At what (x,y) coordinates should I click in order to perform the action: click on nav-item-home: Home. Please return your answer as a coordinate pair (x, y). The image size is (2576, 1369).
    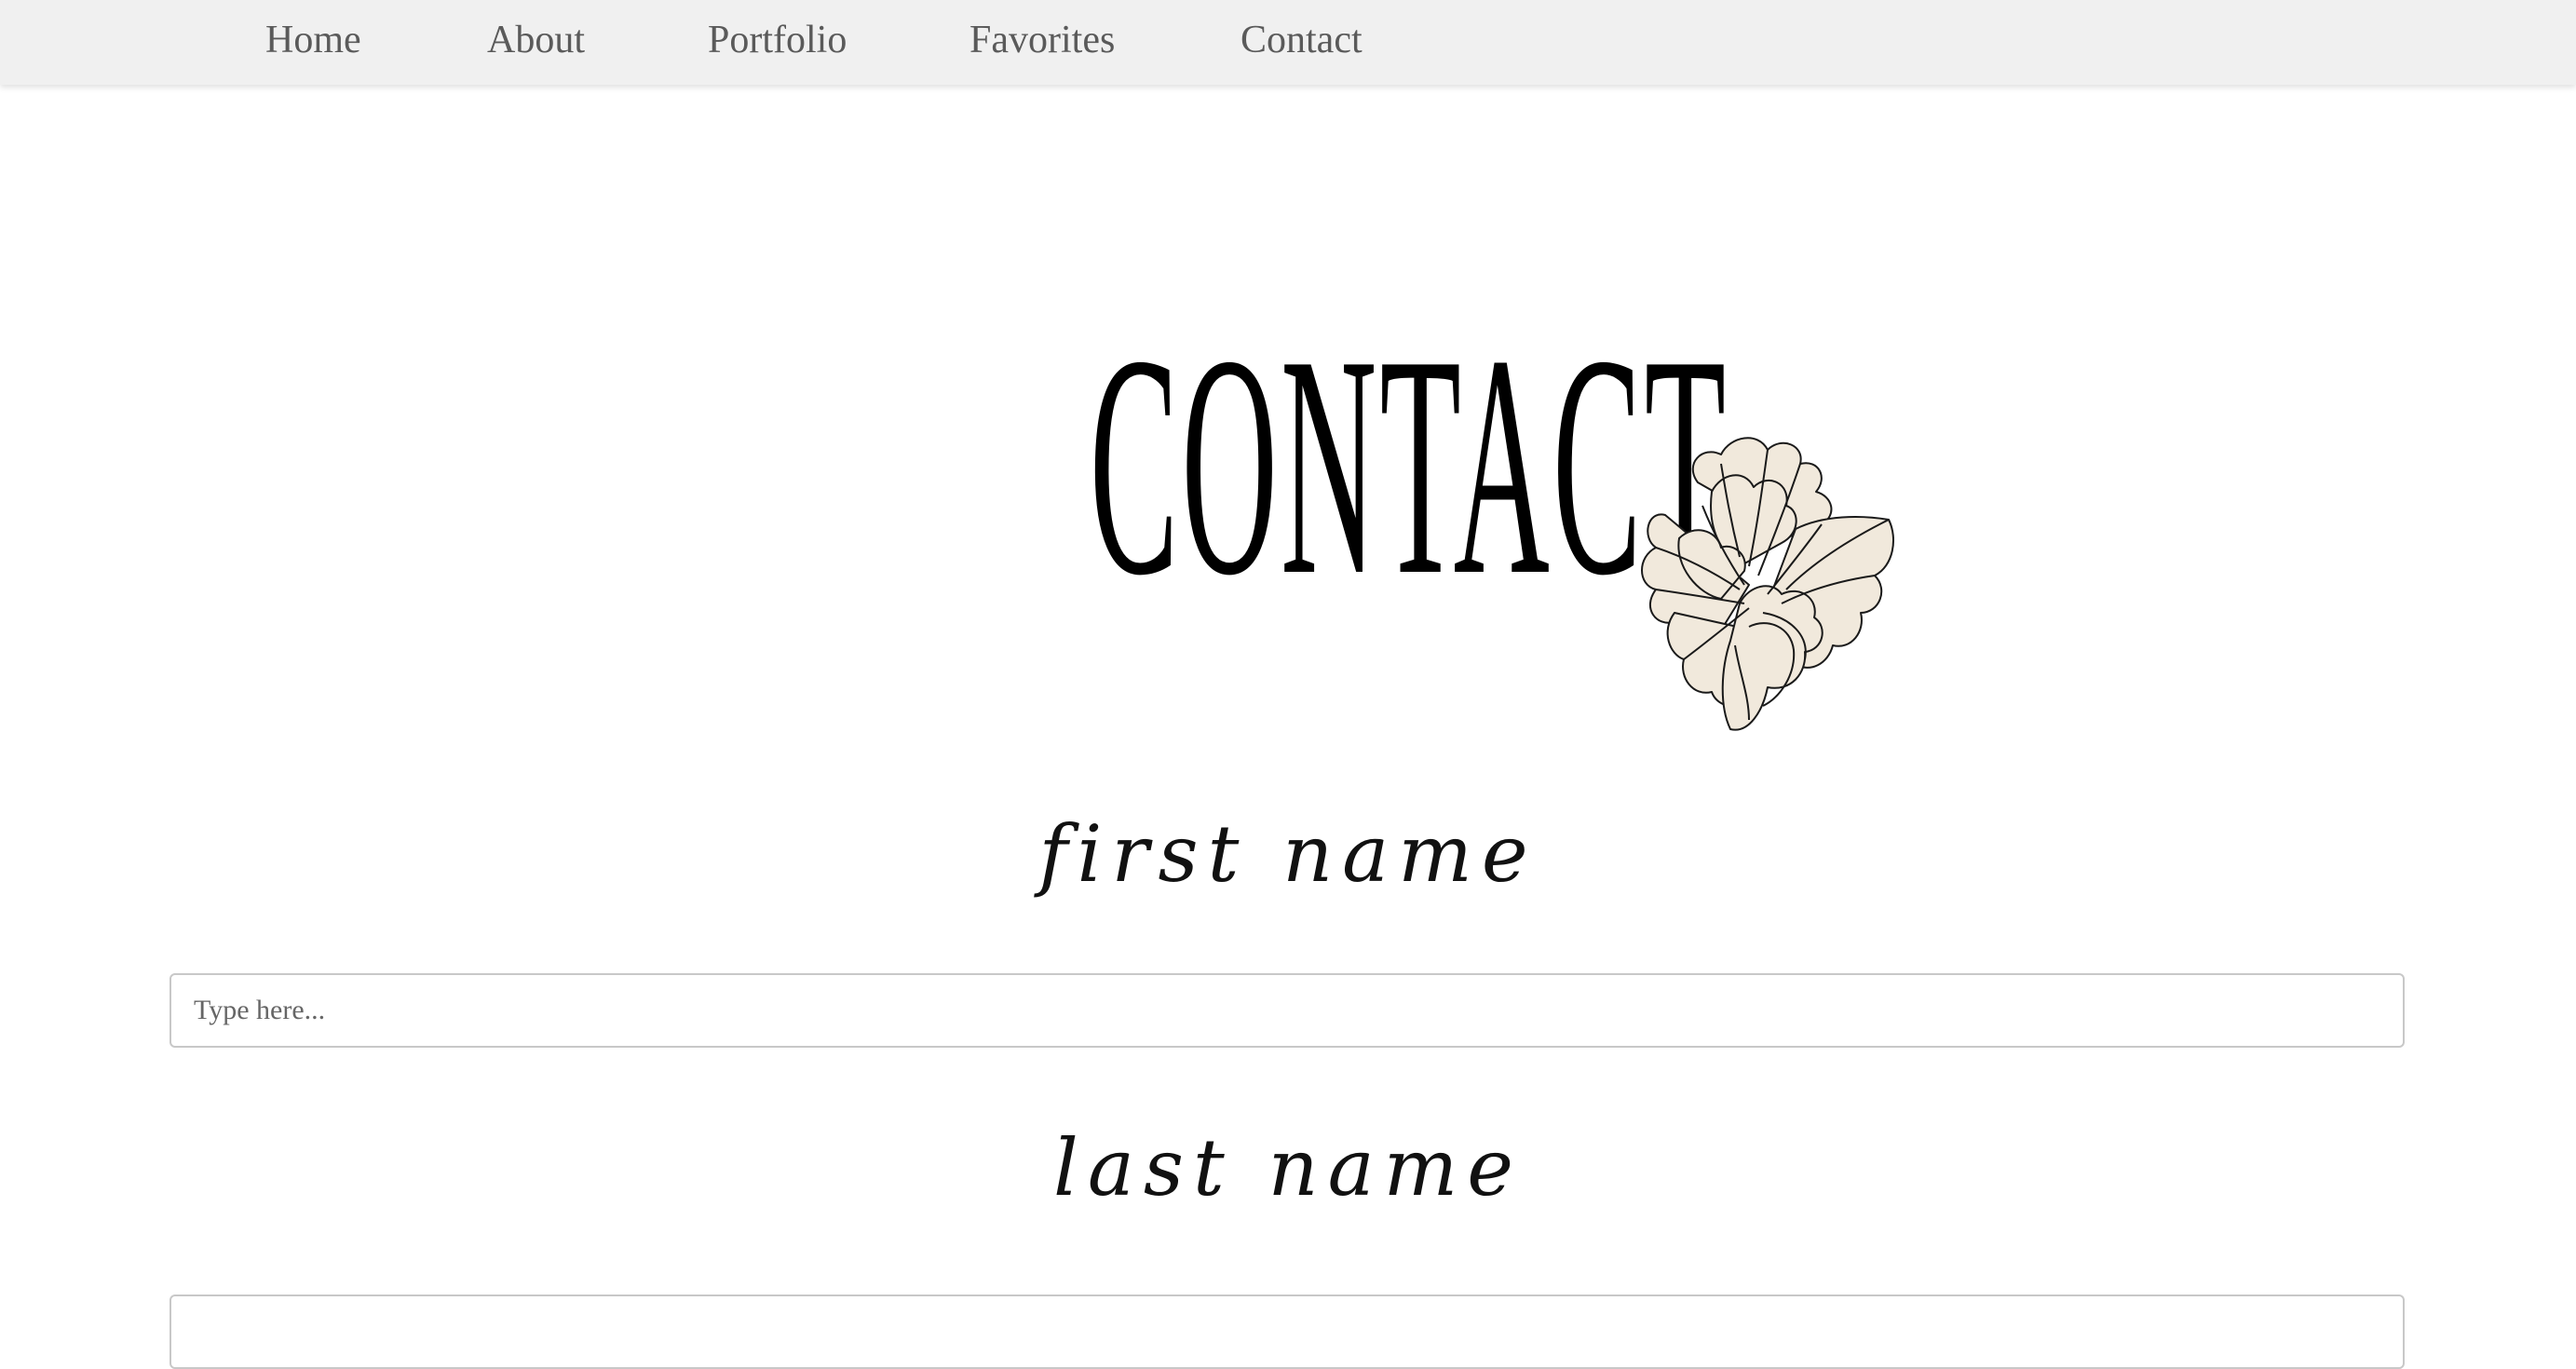
    Looking at the image, I should click on (313, 40).